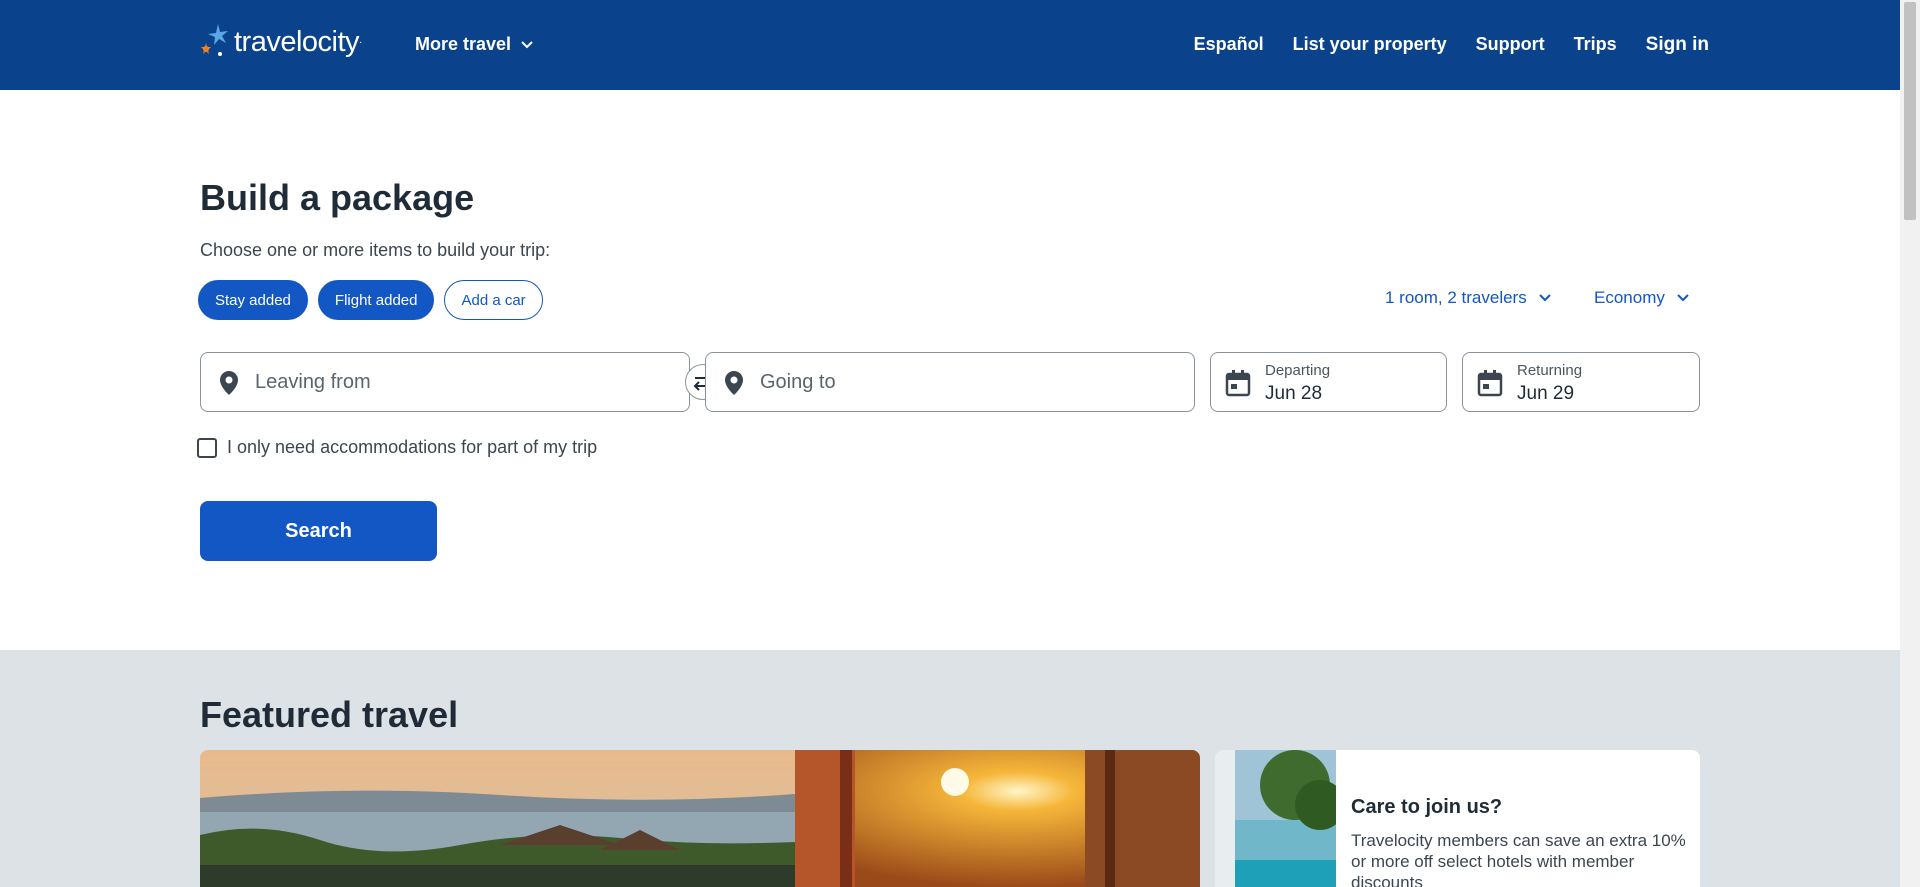  I want to click on returning-value: Jun 29, so click(1546, 393).